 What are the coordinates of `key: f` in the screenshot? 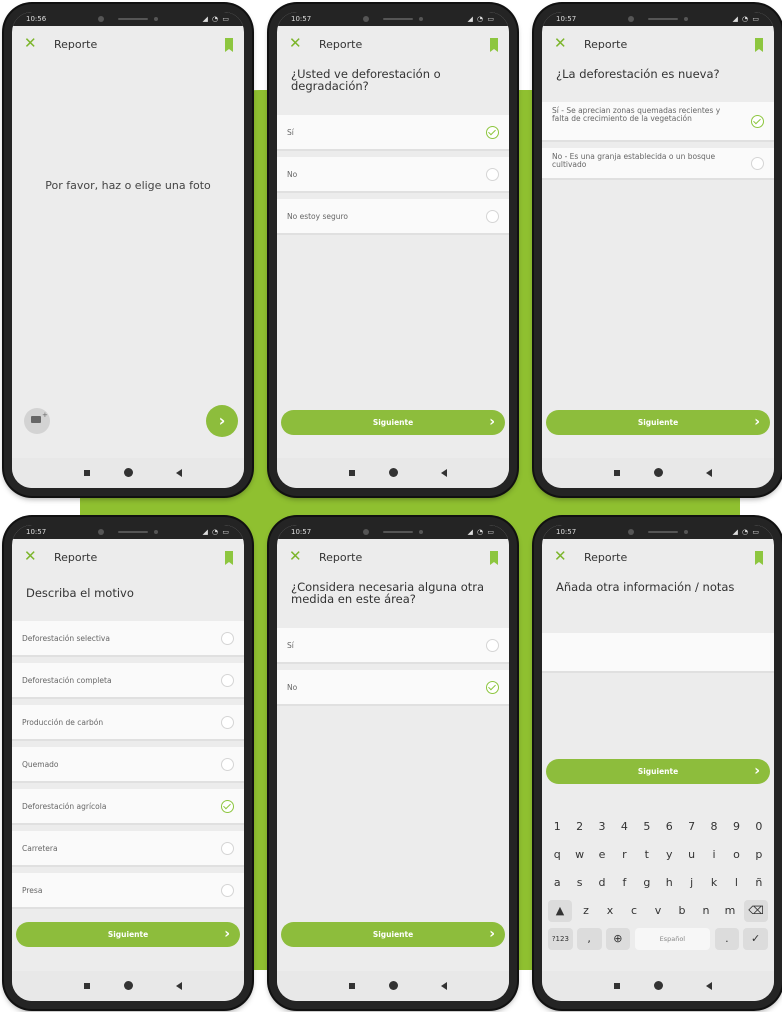 It's located at (624, 883).